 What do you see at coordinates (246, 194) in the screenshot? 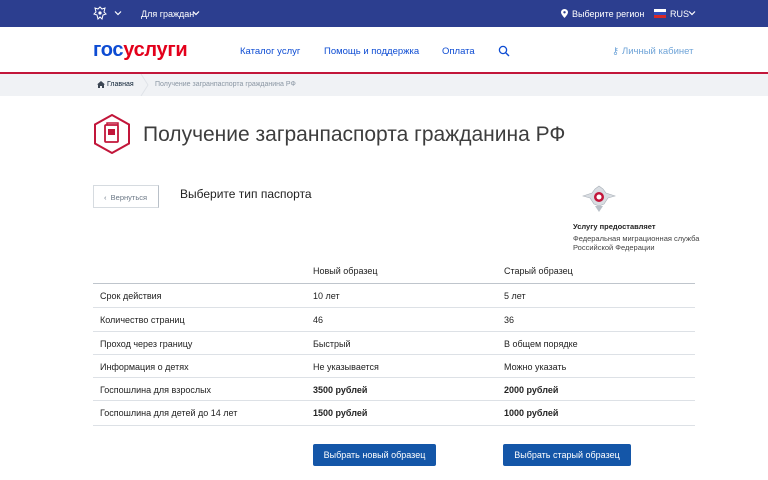
I see `section-title: Выберите тип паспорта` at bounding box center [246, 194].